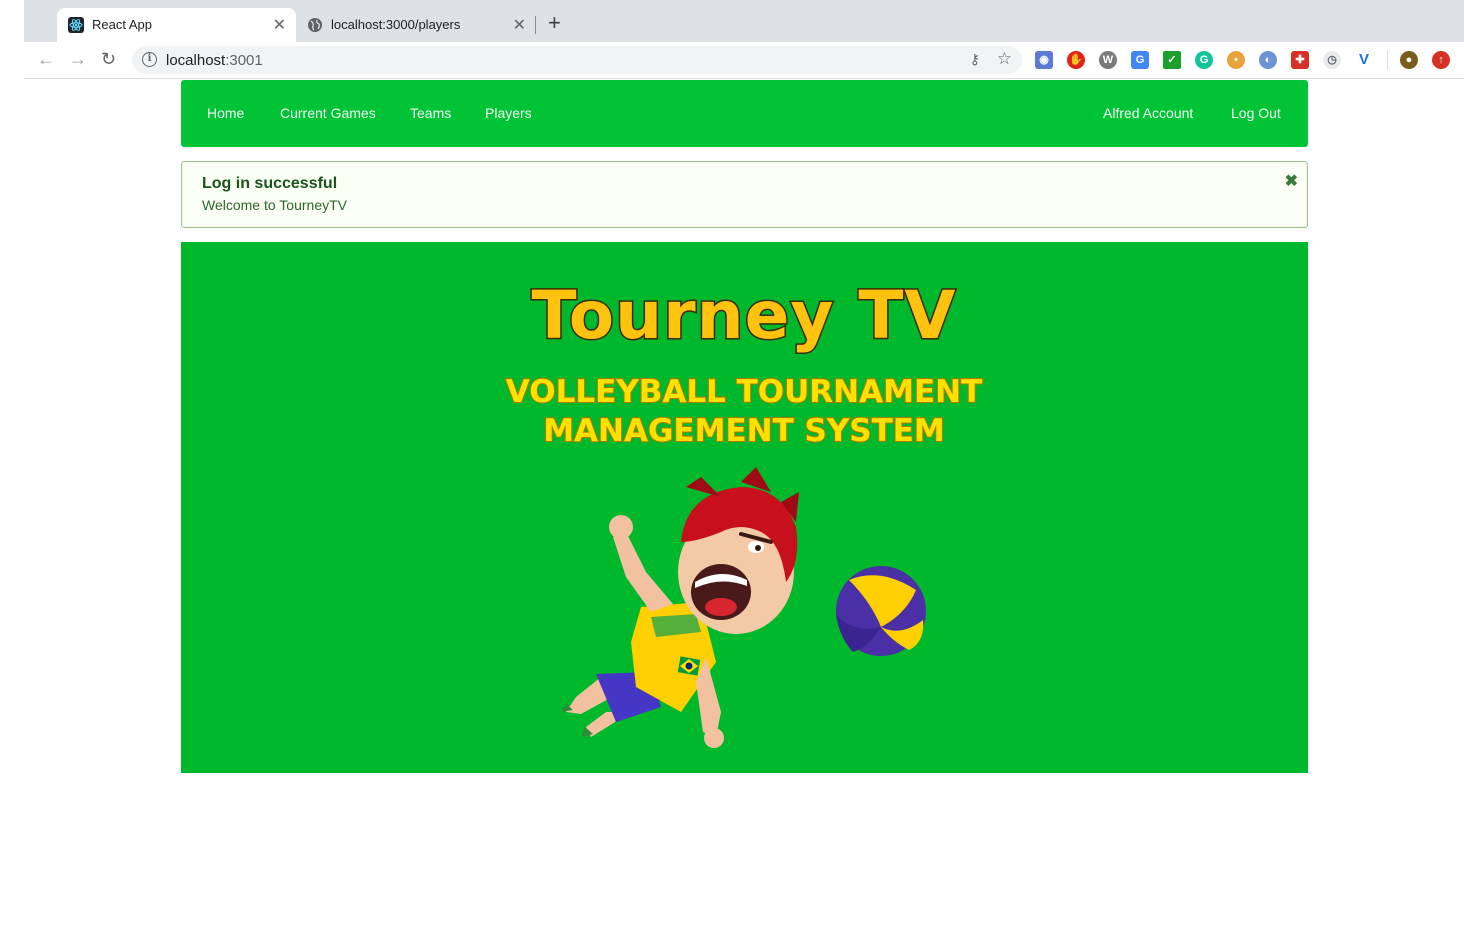 The height and width of the screenshot is (928, 1464). I want to click on bookmark-star-icon: ☆, so click(1004, 59).